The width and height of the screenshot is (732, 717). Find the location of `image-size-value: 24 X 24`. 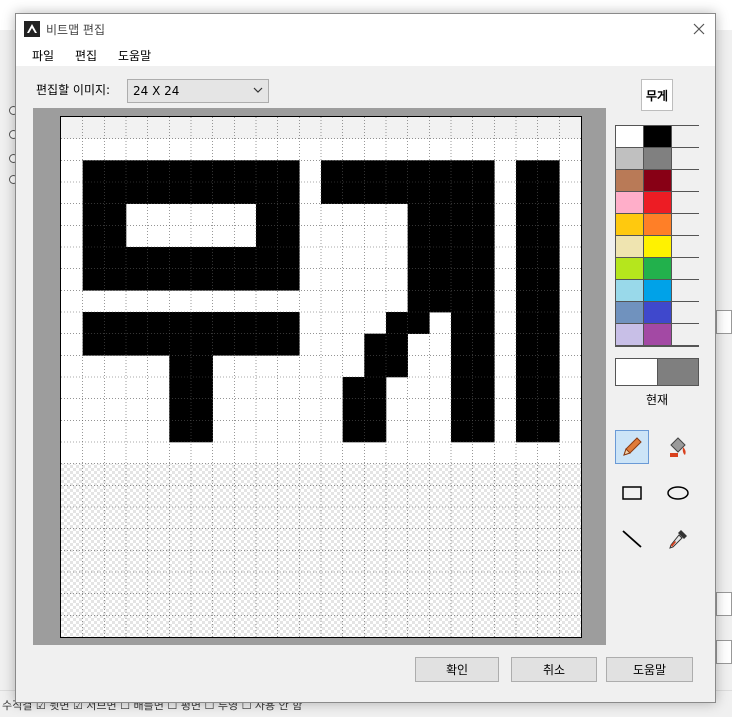

image-size-value: 24 X 24 is located at coordinates (156, 91).